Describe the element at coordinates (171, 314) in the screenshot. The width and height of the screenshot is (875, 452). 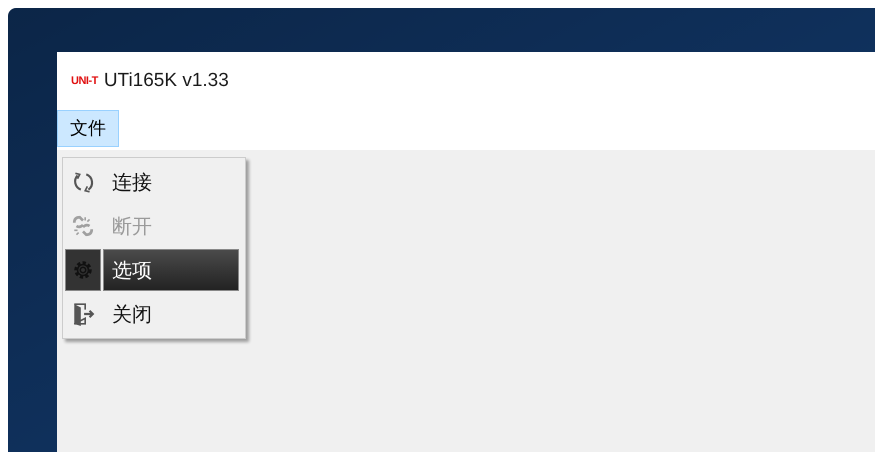
I see `menu-item: 关闭` at that location.